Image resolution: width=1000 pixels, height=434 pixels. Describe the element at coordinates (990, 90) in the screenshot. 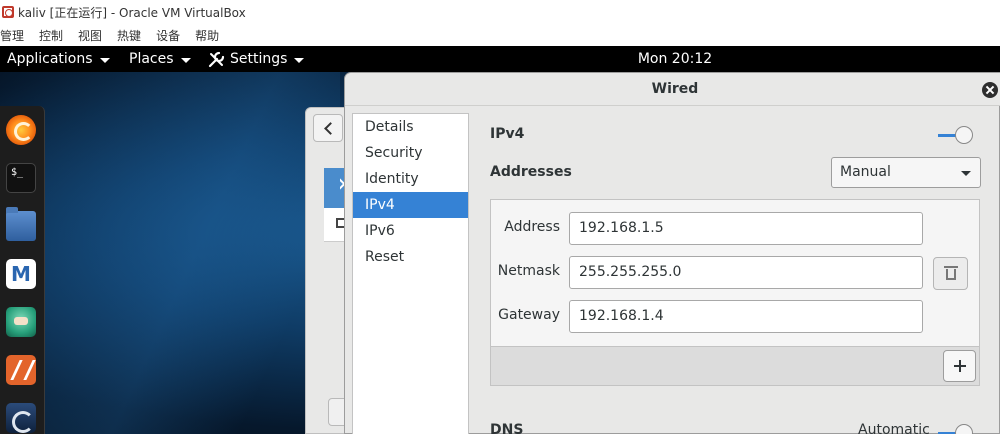

I see `close-icon` at that location.